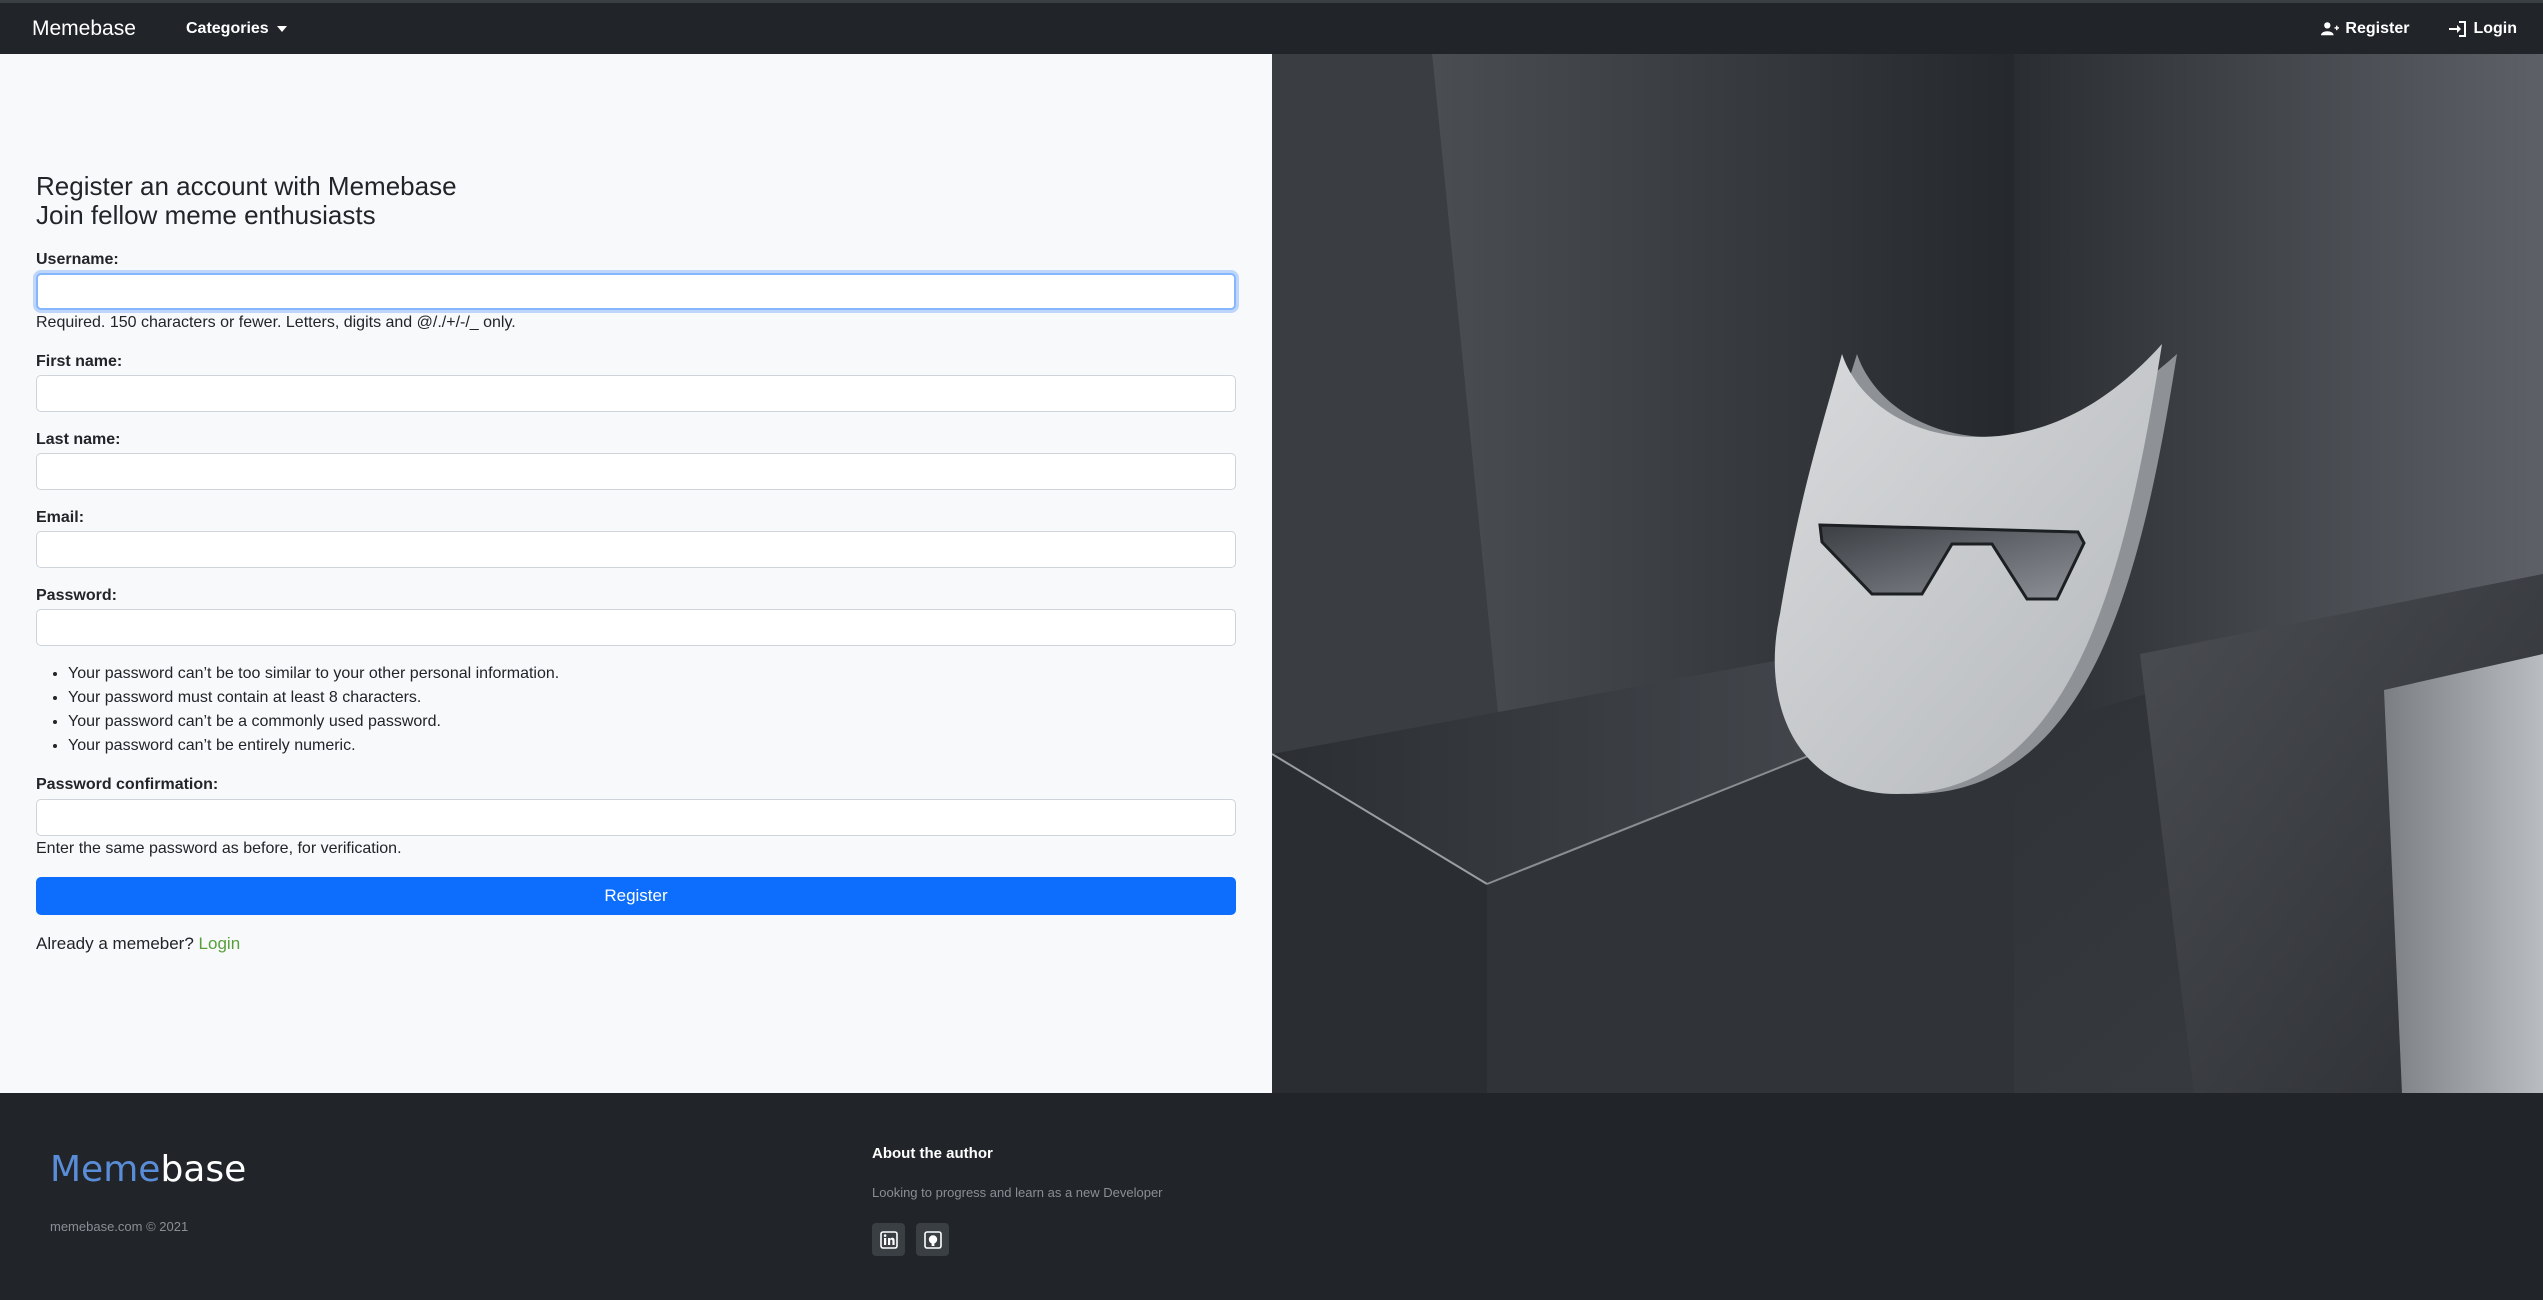 This screenshot has width=2543, height=1300. What do you see at coordinates (2458, 29) in the screenshot?
I see `sign-in-icon` at bounding box center [2458, 29].